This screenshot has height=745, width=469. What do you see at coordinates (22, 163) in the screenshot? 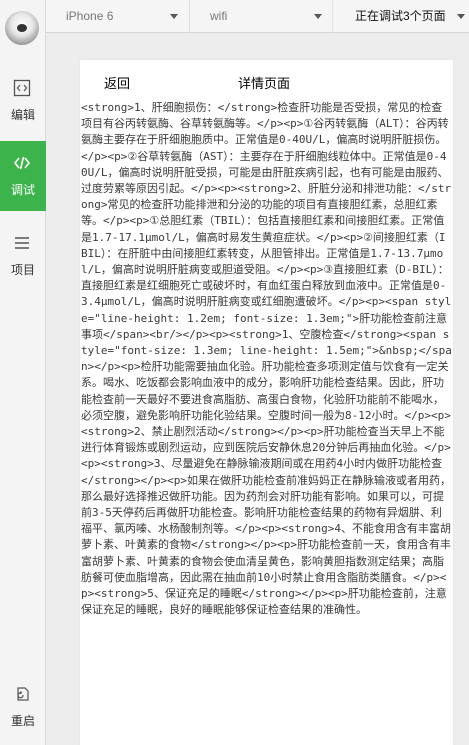
I see `code-brackets-icon` at bounding box center [22, 163].